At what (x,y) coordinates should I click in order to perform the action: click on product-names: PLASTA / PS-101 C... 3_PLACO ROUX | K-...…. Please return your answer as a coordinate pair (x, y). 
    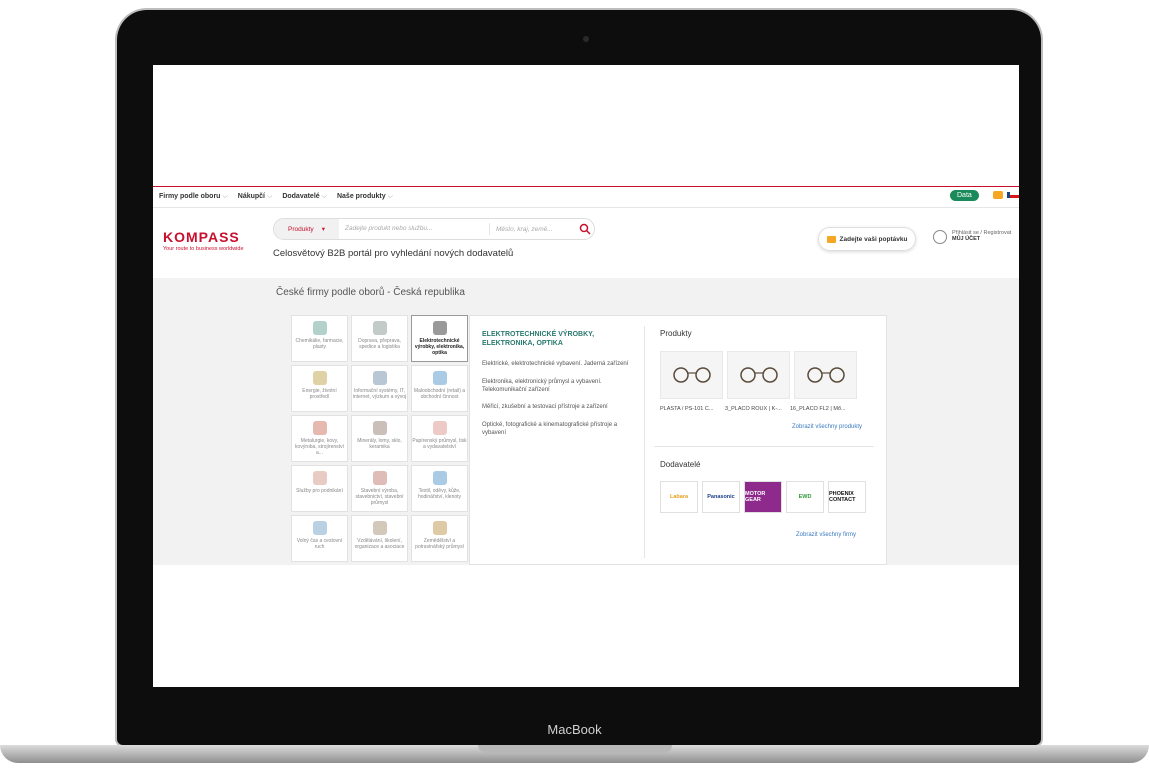
    Looking at the image, I should click on (755, 409).